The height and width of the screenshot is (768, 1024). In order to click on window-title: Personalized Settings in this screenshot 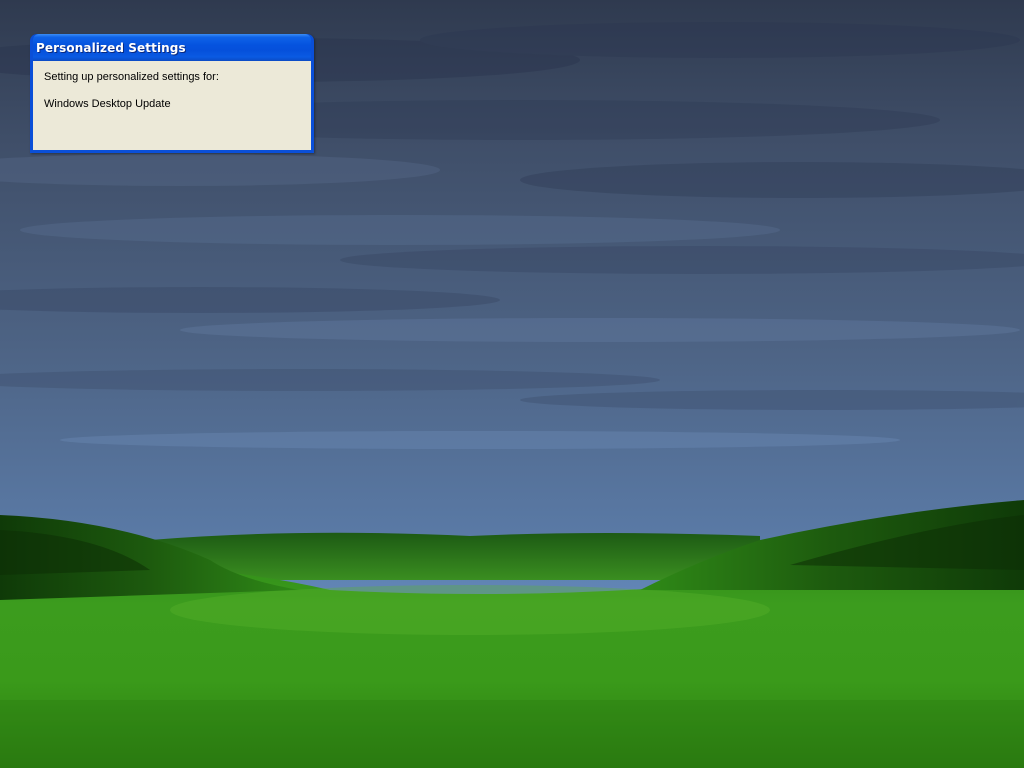, I will do `click(111, 47)`.